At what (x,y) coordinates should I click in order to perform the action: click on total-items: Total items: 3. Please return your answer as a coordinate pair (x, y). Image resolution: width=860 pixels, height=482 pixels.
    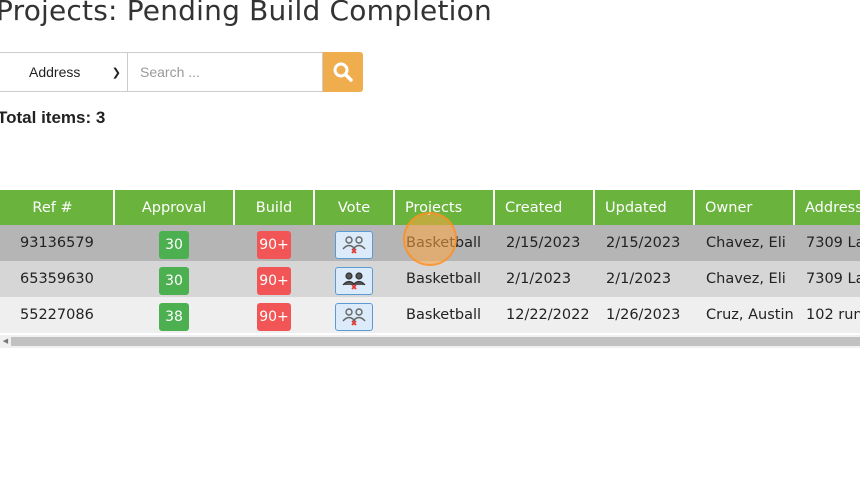
    Looking at the image, I should click on (52, 118).